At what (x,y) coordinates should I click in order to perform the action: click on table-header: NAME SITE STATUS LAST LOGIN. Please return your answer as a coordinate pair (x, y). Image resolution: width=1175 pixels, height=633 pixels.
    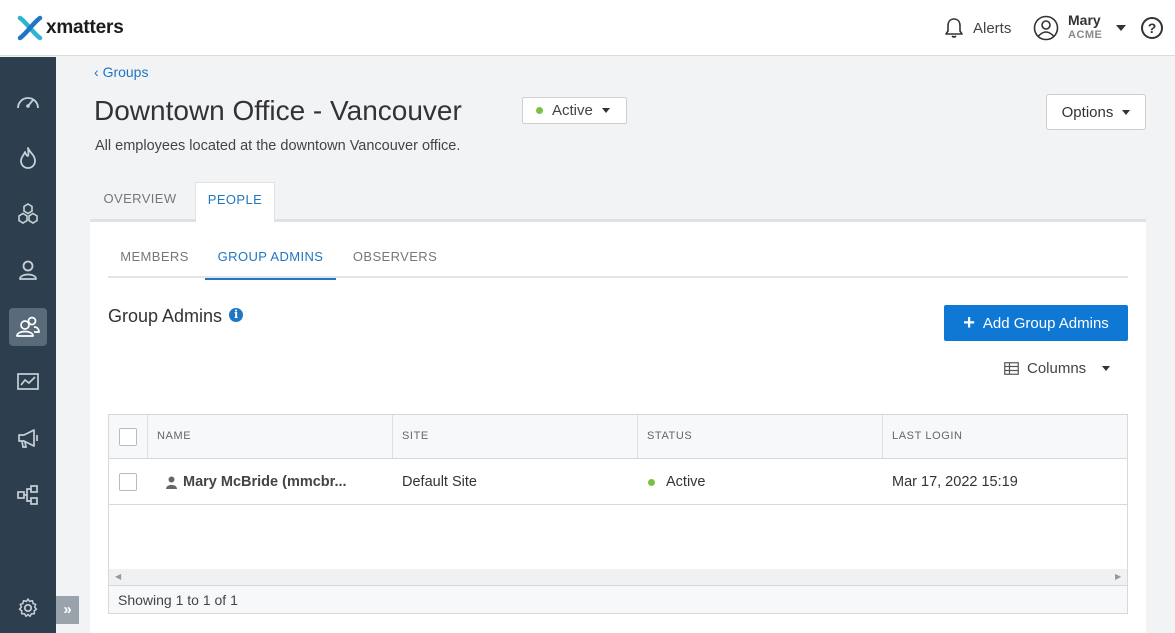
    Looking at the image, I should click on (618, 437).